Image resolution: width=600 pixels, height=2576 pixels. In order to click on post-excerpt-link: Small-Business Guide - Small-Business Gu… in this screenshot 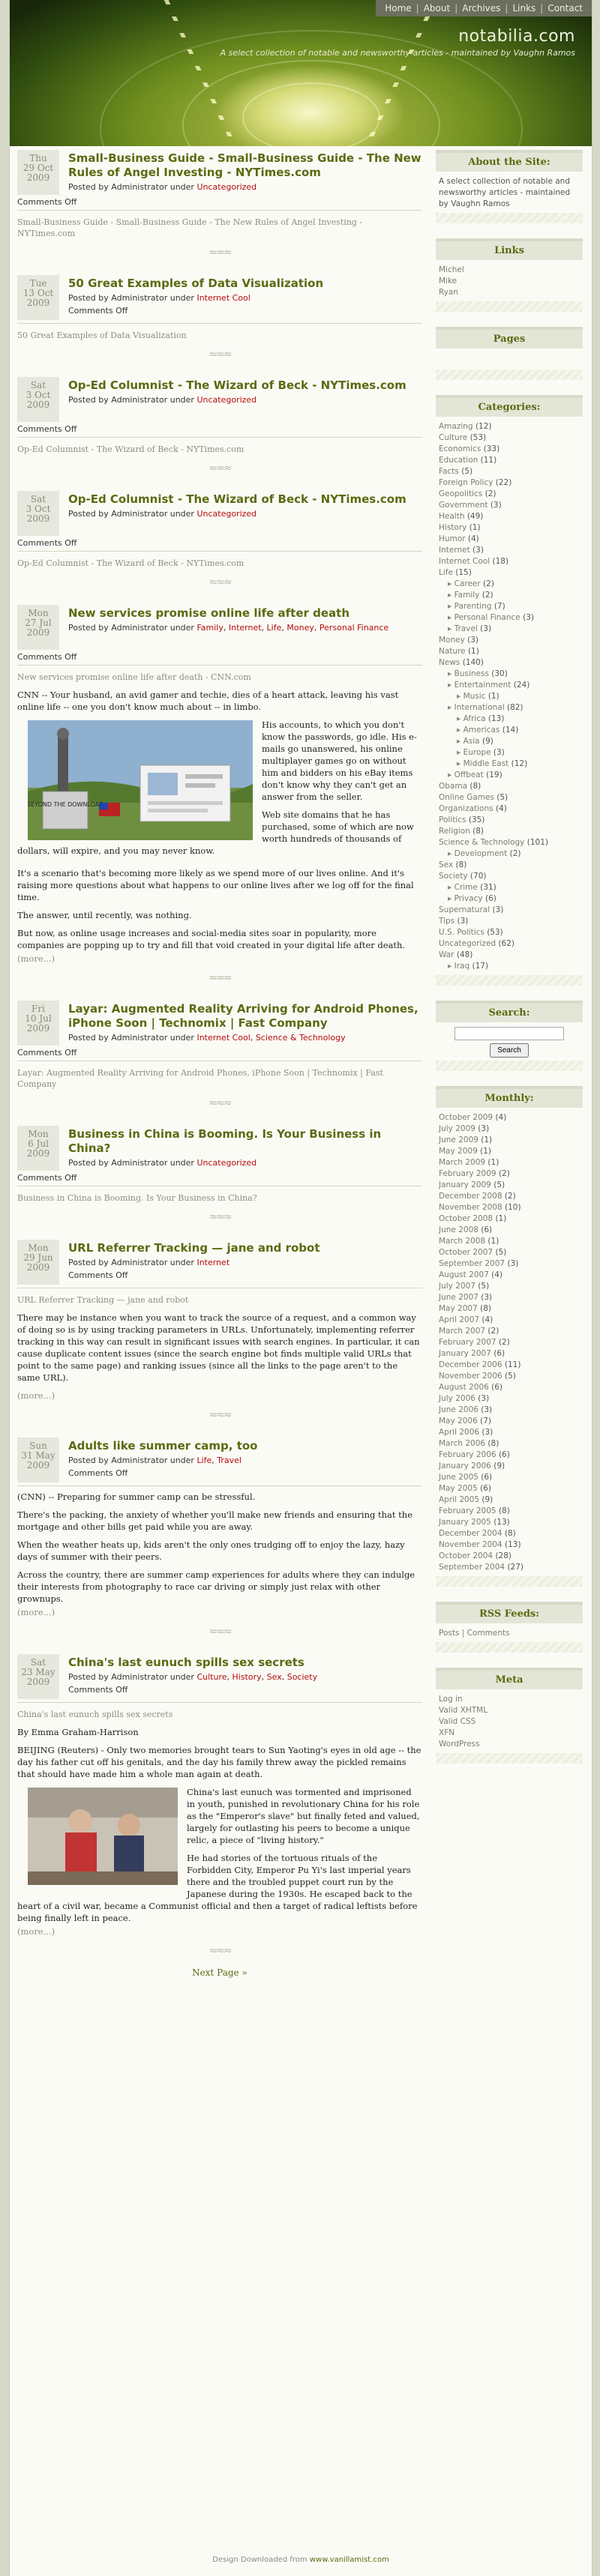, I will do `click(219, 228)`.